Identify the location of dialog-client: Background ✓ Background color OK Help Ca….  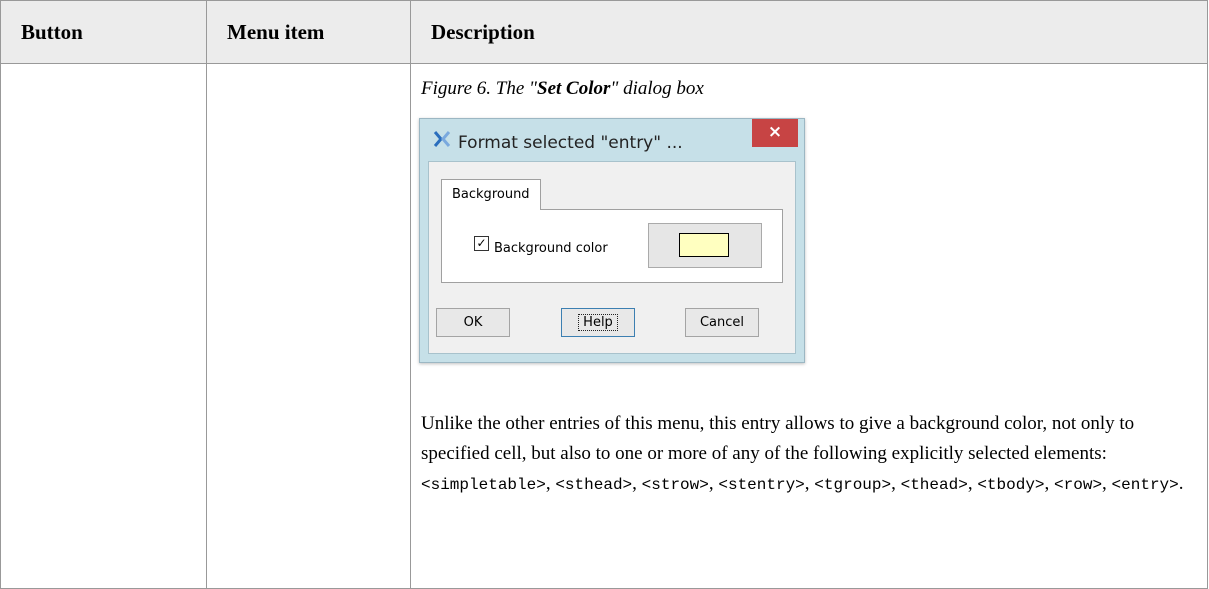
(612, 257).